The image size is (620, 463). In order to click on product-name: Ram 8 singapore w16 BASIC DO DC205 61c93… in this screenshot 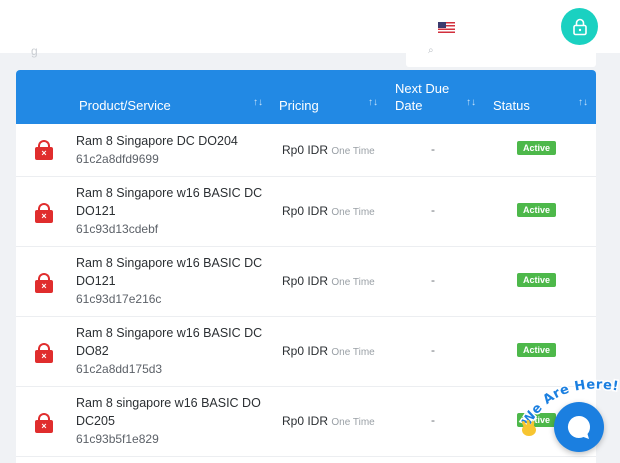, I will do `click(173, 421)`.